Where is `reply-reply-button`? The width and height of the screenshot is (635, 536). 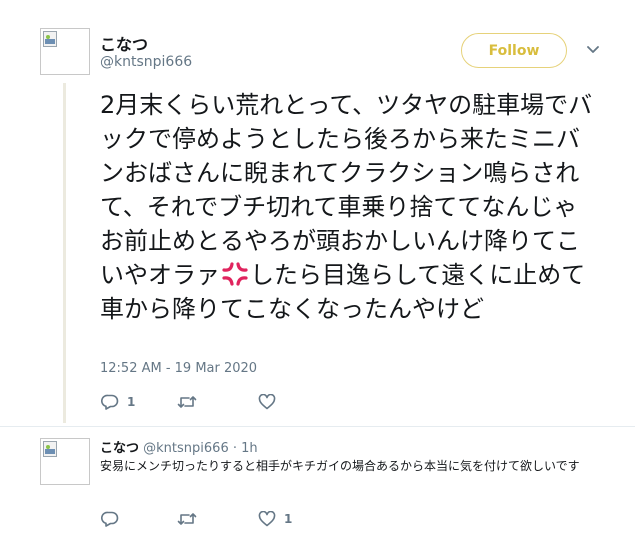 reply-reply-button is located at coordinates (114, 519).